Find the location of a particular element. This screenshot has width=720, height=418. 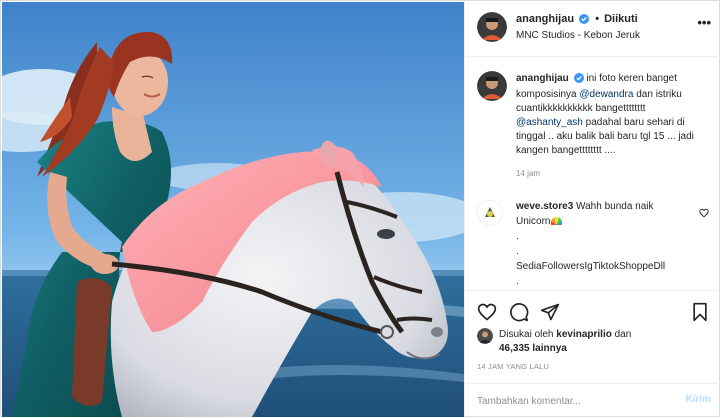

comment-text: SediaFollowersIgTiktokShoppeDll is located at coordinates (591, 266).